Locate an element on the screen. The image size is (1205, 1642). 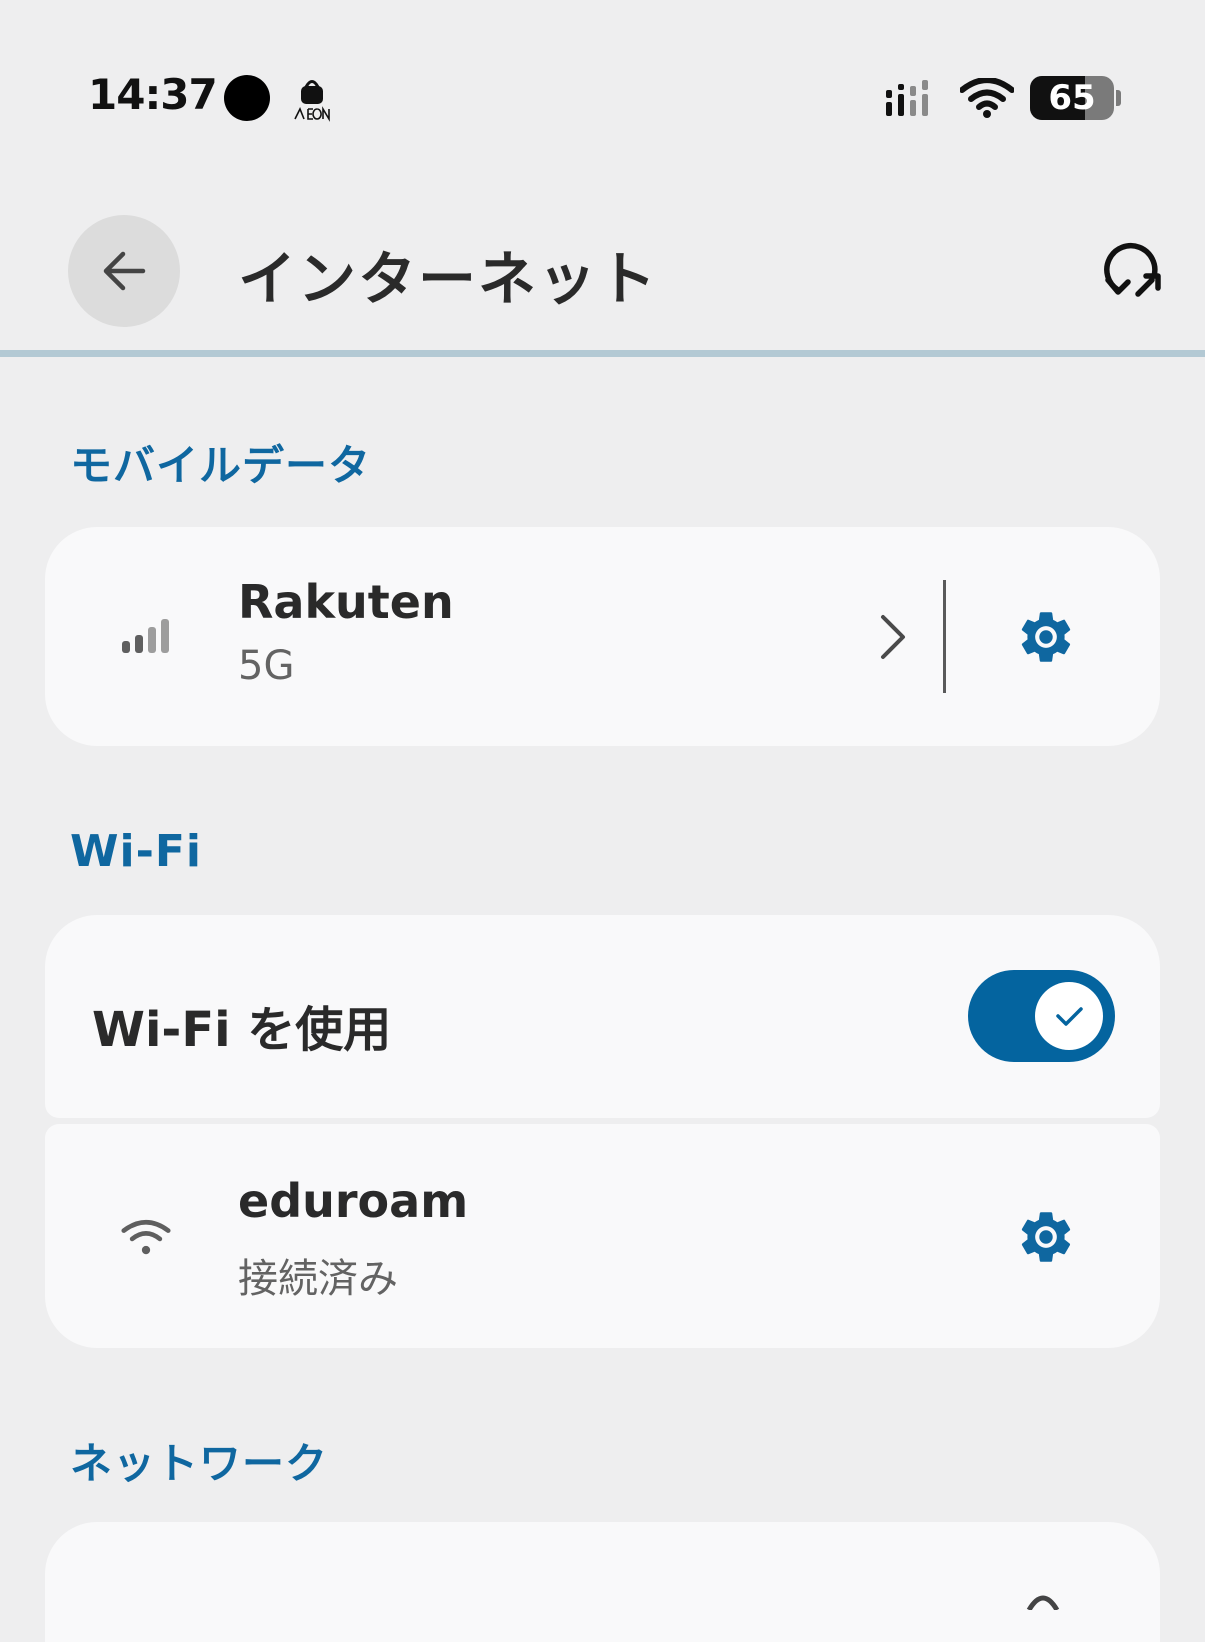
section-header-wifi: Wi-Fi is located at coordinates (136, 851).